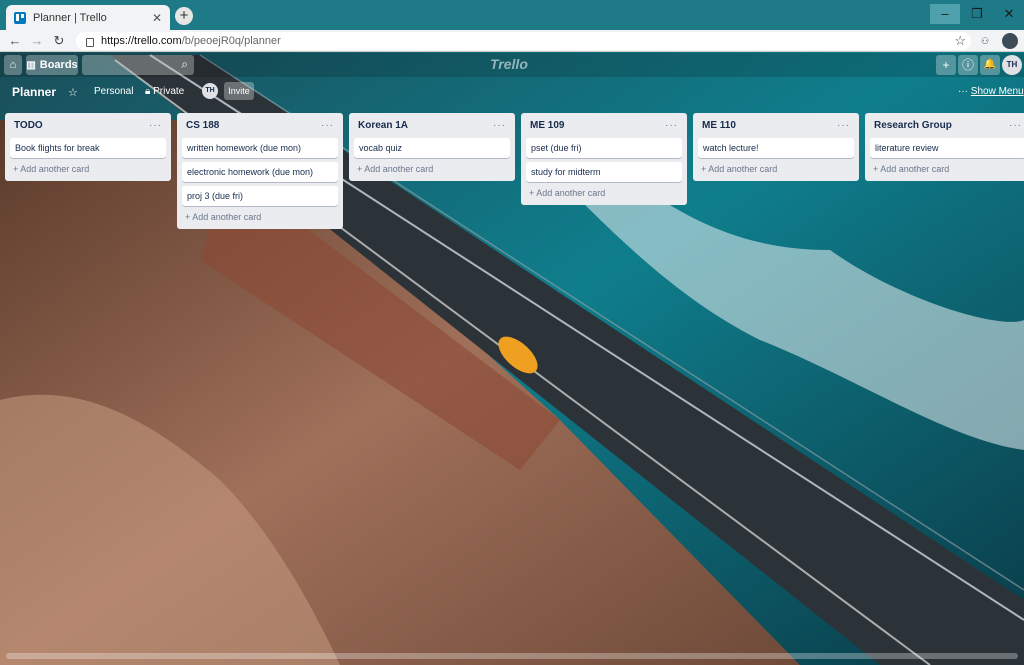  What do you see at coordinates (776, 125) in the screenshot?
I see `list-header: ME 110 ···` at bounding box center [776, 125].